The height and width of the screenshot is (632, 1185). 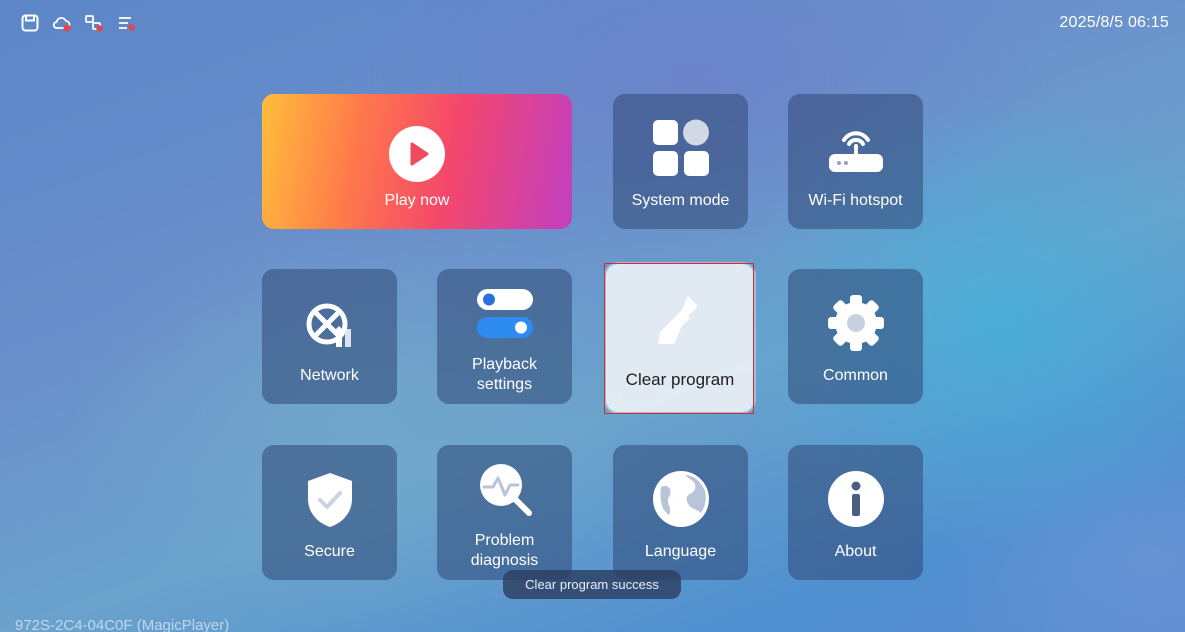 I want to click on system-mode-label: System mode, so click(x=680, y=200).